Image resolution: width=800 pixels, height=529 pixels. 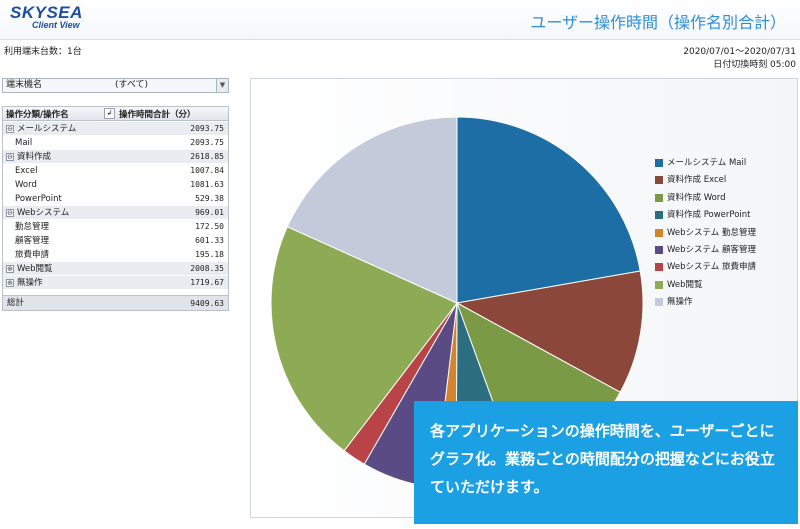 What do you see at coordinates (222, 85) in the screenshot?
I see `chevron-down-icon: ▼` at bounding box center [222, 85].